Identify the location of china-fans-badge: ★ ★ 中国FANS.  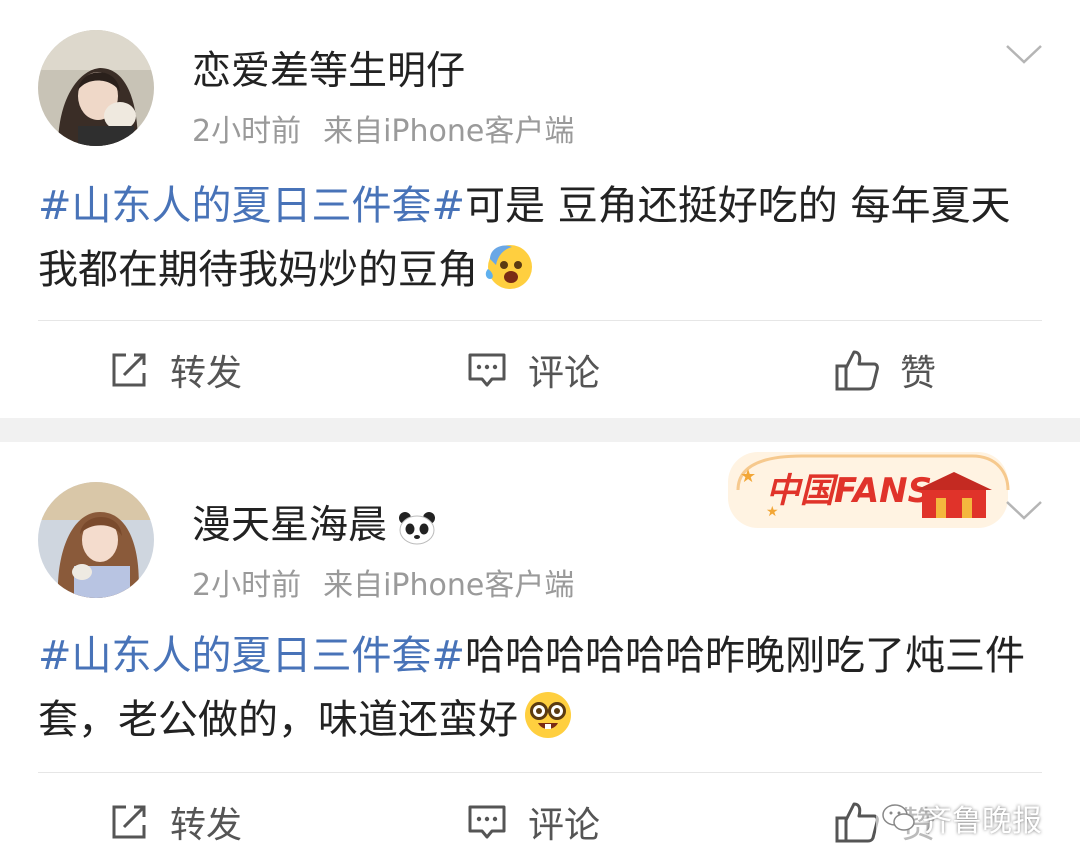
(868, 490).